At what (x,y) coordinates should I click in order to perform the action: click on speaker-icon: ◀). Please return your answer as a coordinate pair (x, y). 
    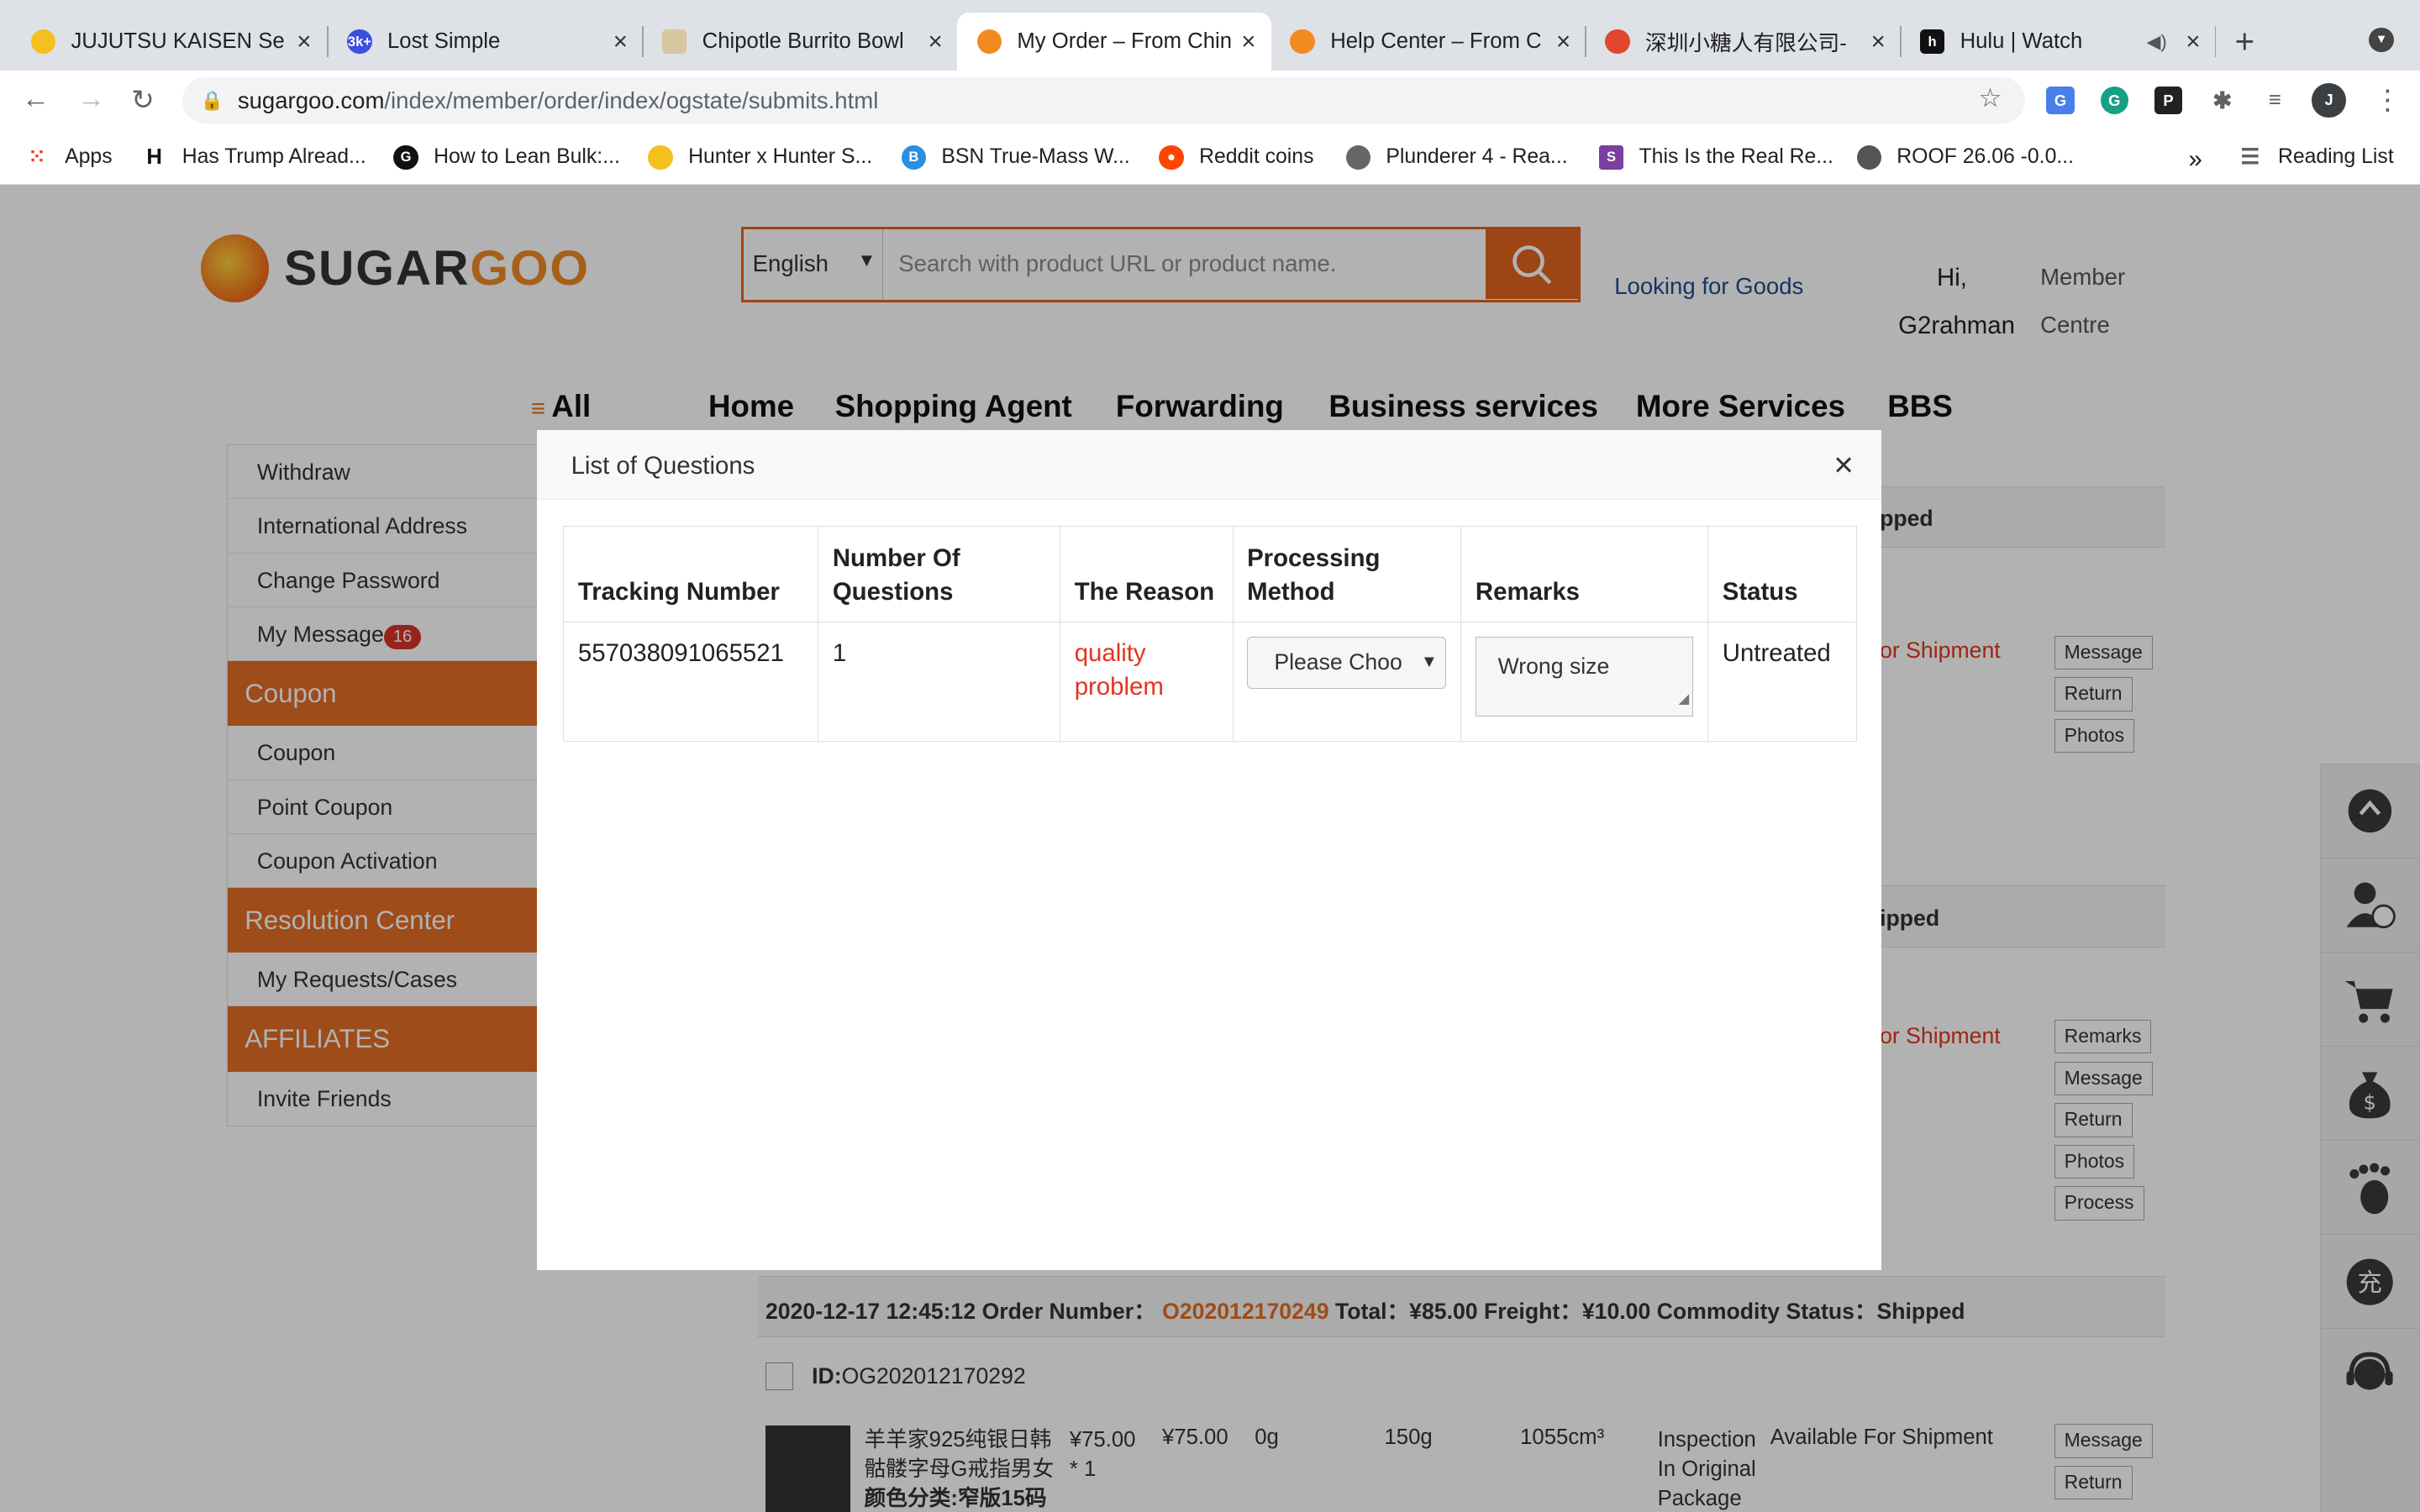
    Looking at the image, I should click on (2156, 42).